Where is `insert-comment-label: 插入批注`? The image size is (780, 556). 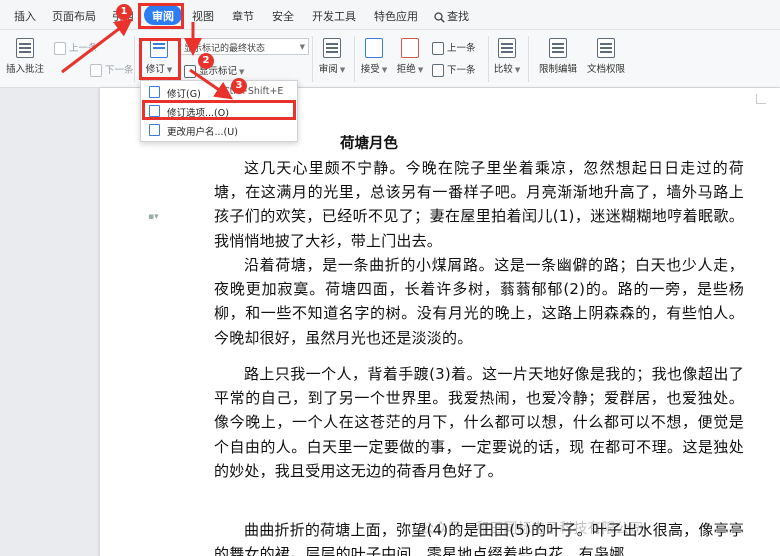 insert-comment-label: 插入批注 is located at coordinates (24, 69).